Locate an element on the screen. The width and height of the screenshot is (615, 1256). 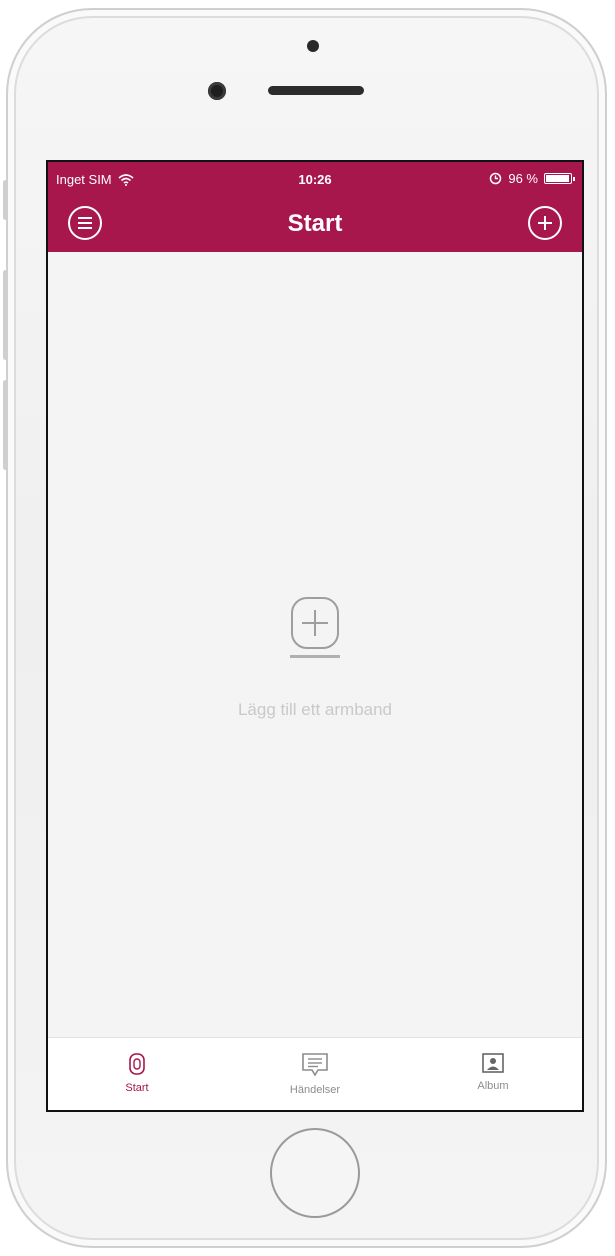
volume-up-button is located at coordinates (5, 315).